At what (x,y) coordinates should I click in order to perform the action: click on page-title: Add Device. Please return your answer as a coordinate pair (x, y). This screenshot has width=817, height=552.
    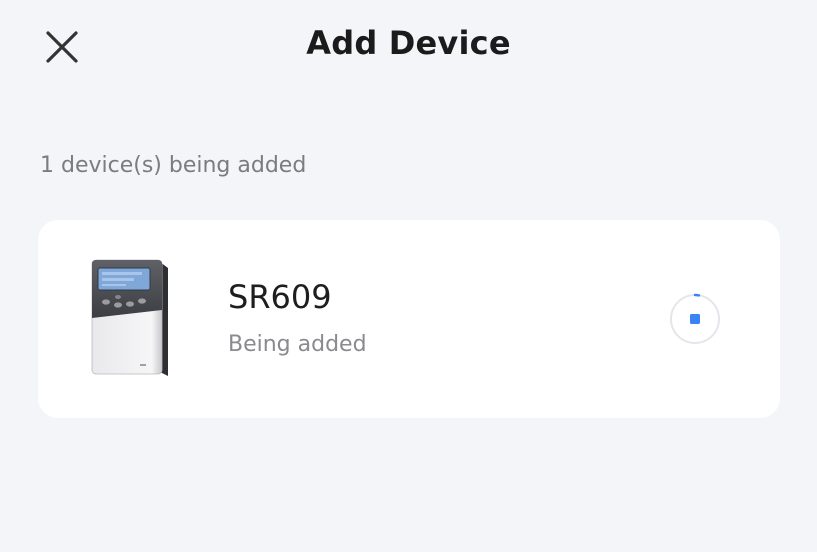
    Looking at the image, I should click on (408, 43).